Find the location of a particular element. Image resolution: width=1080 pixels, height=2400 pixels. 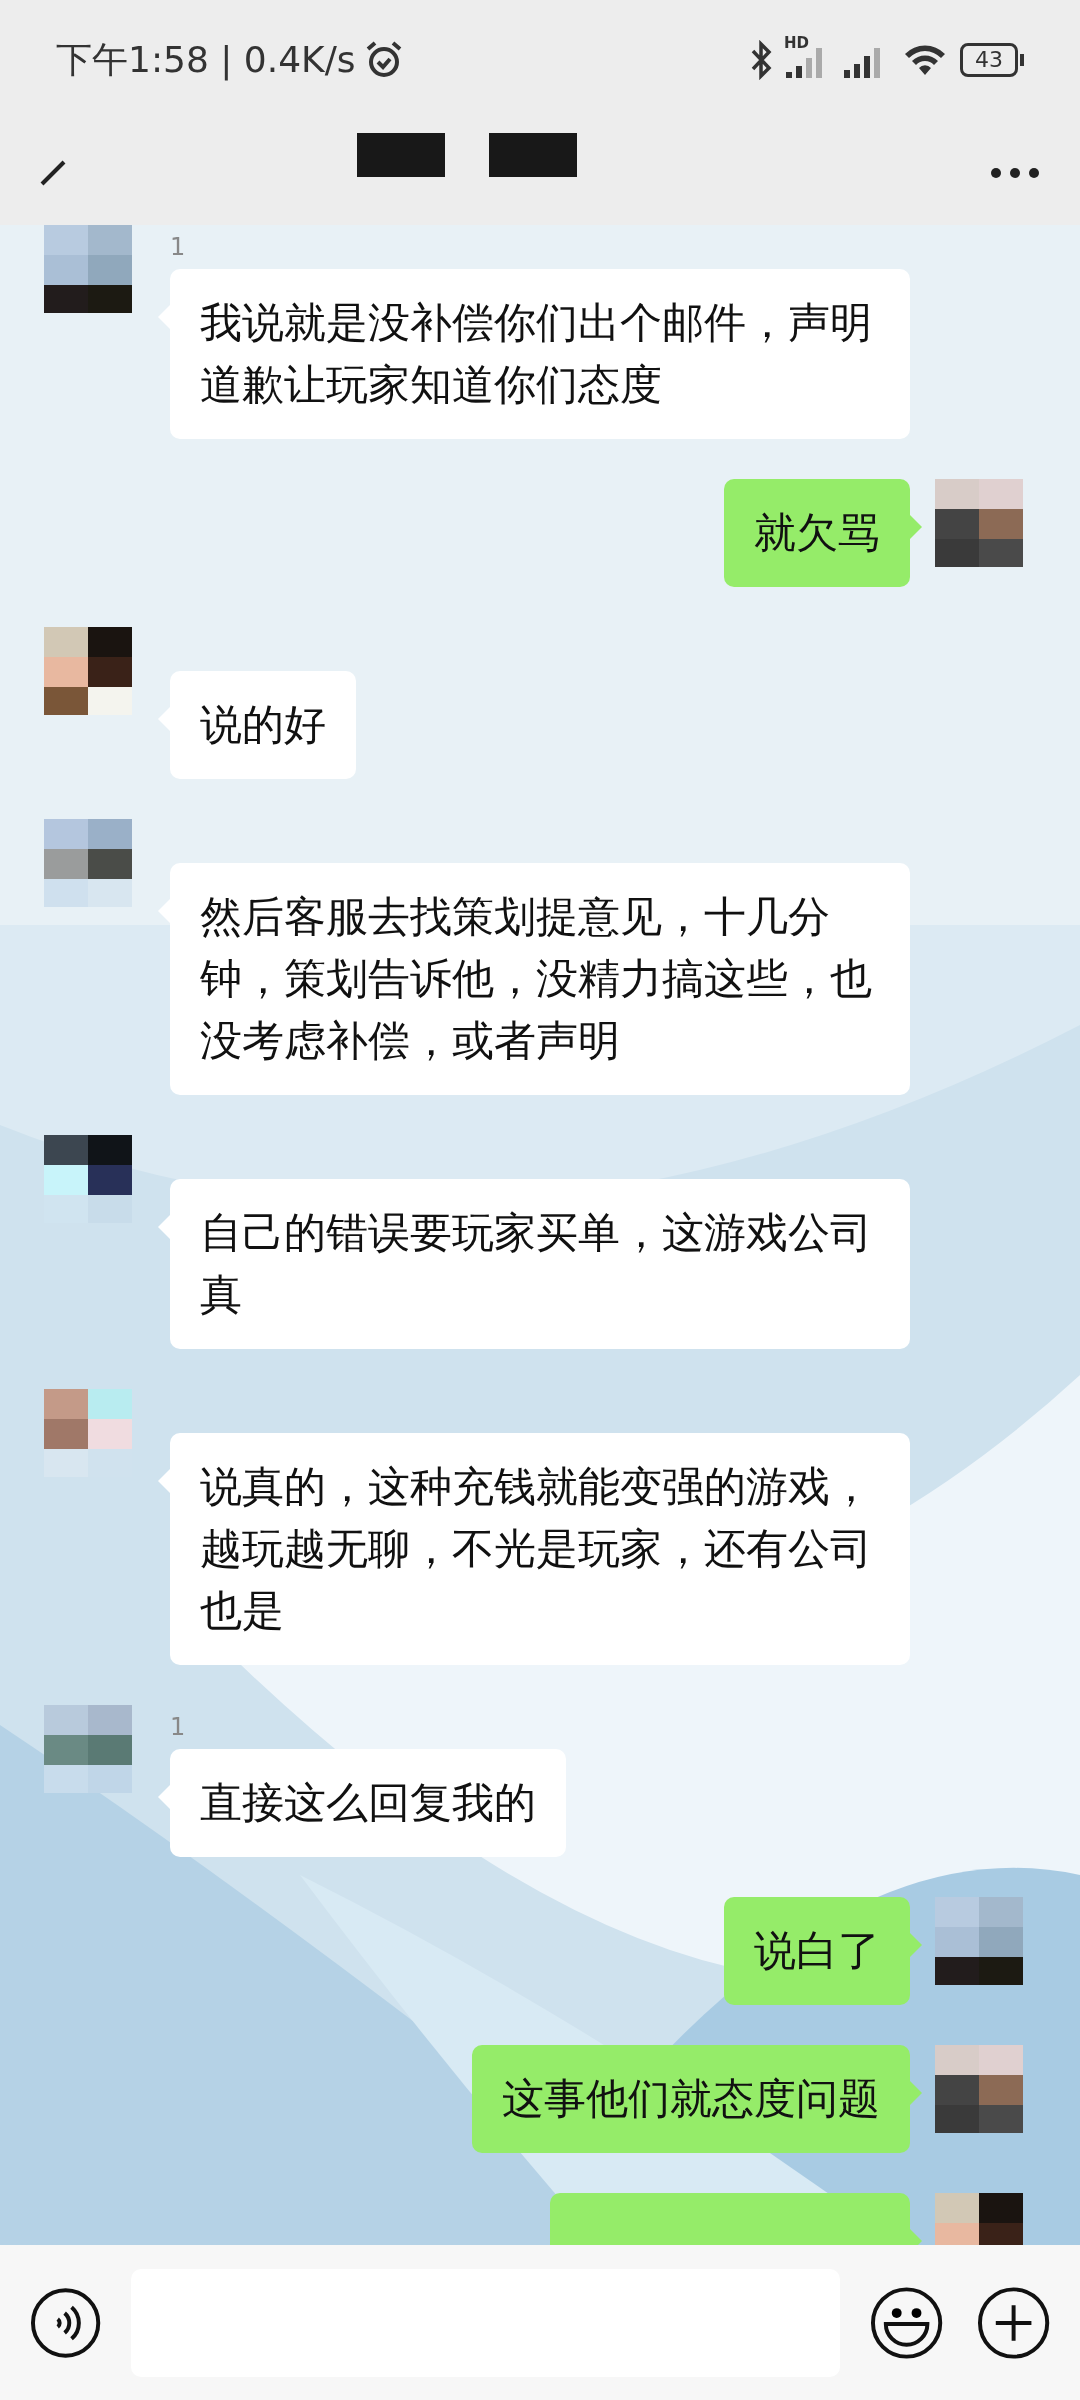

emoji-icon is located at coordinates (906, 2322).